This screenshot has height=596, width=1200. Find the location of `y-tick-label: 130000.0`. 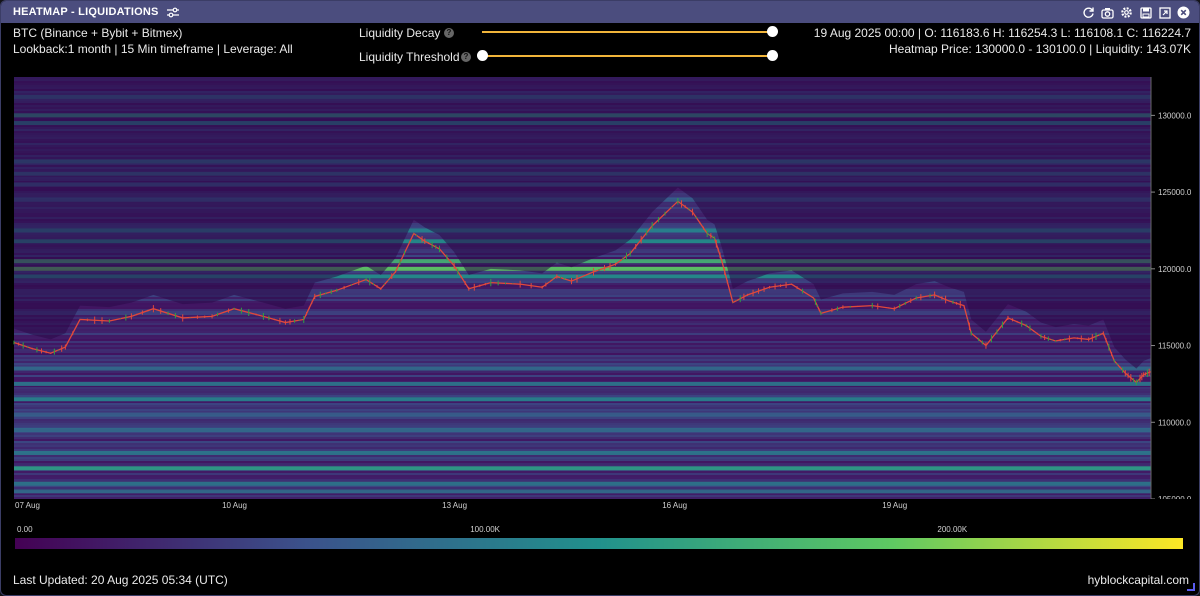

y-tick-label: 130000.0 is located at coordinates (1175, 115).